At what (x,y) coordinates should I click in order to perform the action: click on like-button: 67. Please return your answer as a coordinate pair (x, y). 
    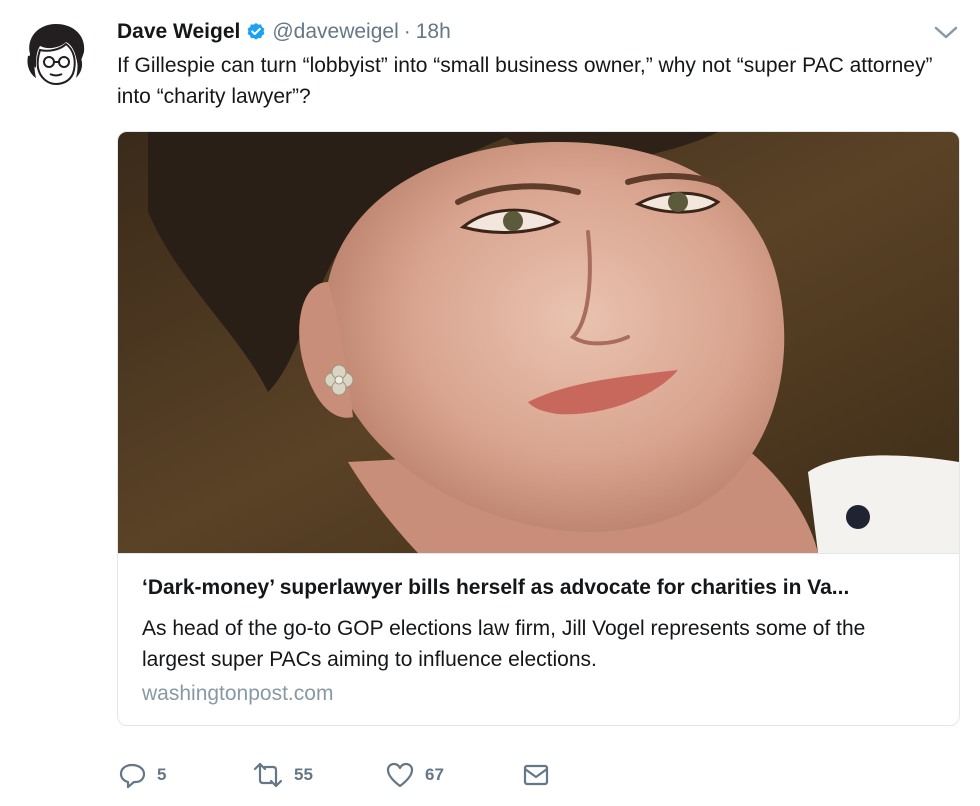
    Looking at the image, I should click on (414, 775).